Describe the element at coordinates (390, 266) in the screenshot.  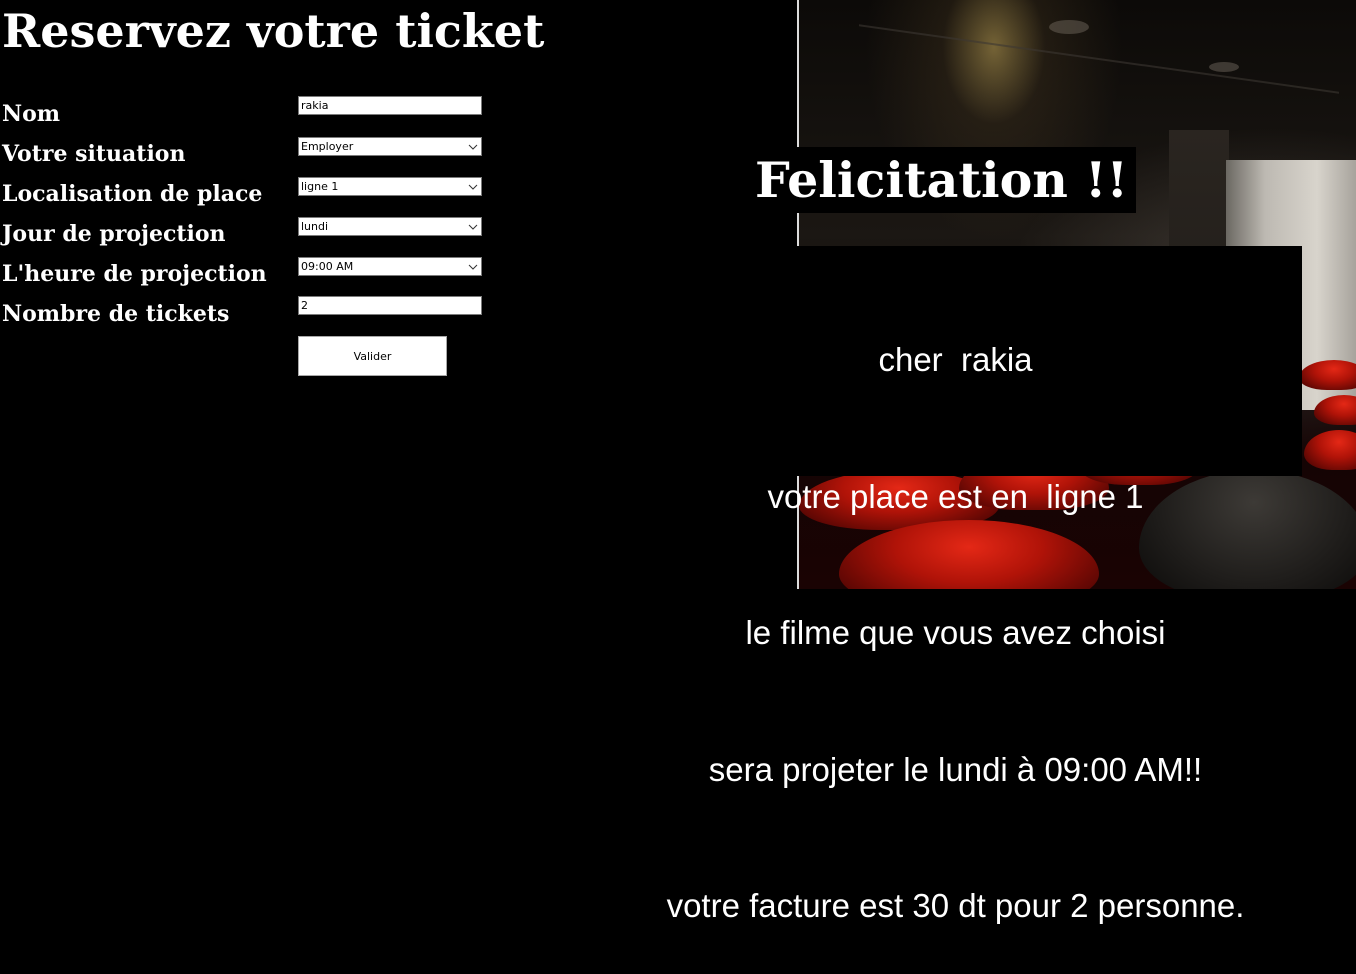
I see `heure-select: 09:00 AM` at that location.